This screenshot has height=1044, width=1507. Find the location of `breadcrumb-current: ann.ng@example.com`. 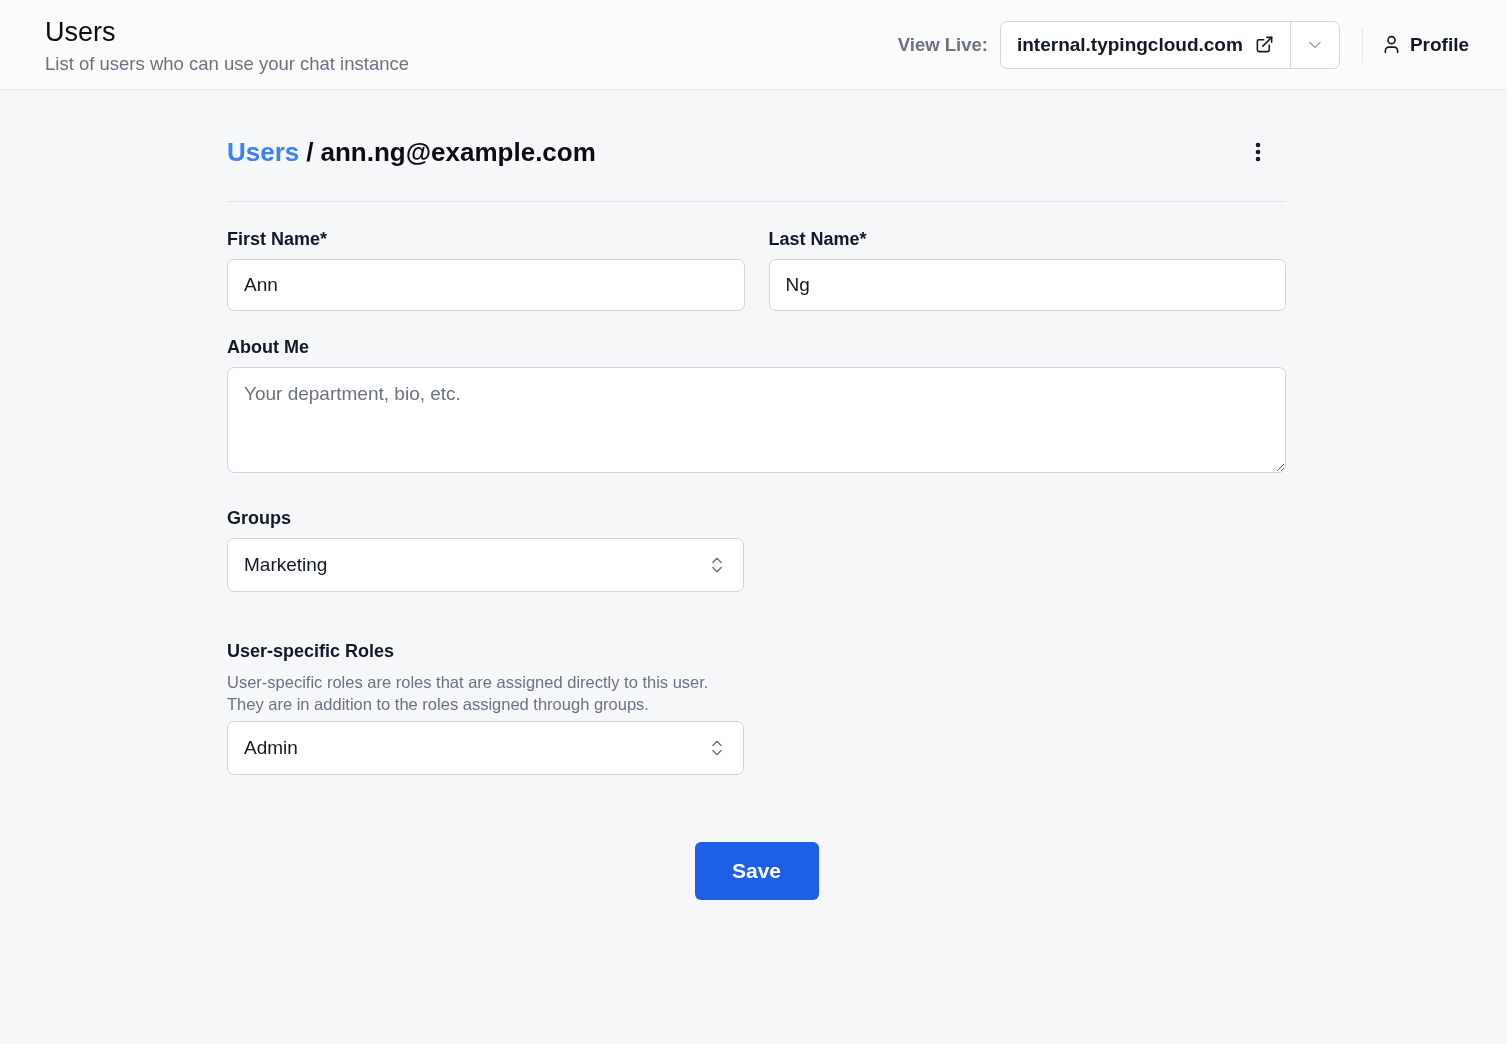

breadcrumb-current: ann.ng@example.com is located at coordinates (458, 152).